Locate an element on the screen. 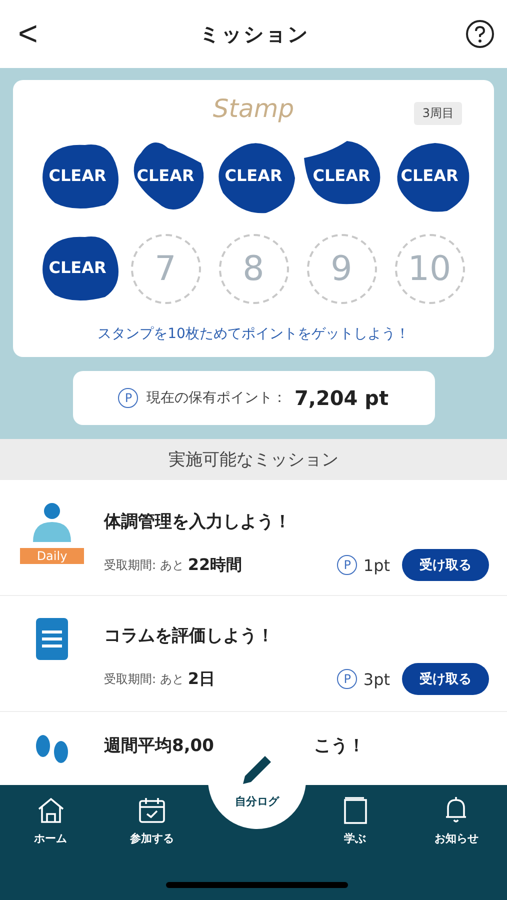 This screenshot has height=900, width=507. mission-title: こう！ is located at coordinates (339, 746).